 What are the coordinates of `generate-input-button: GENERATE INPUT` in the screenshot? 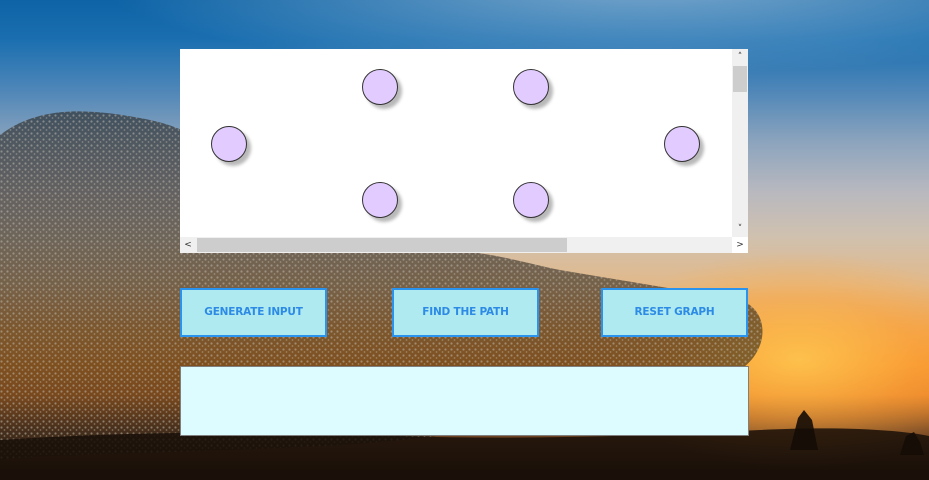 It's located at (253, 312).